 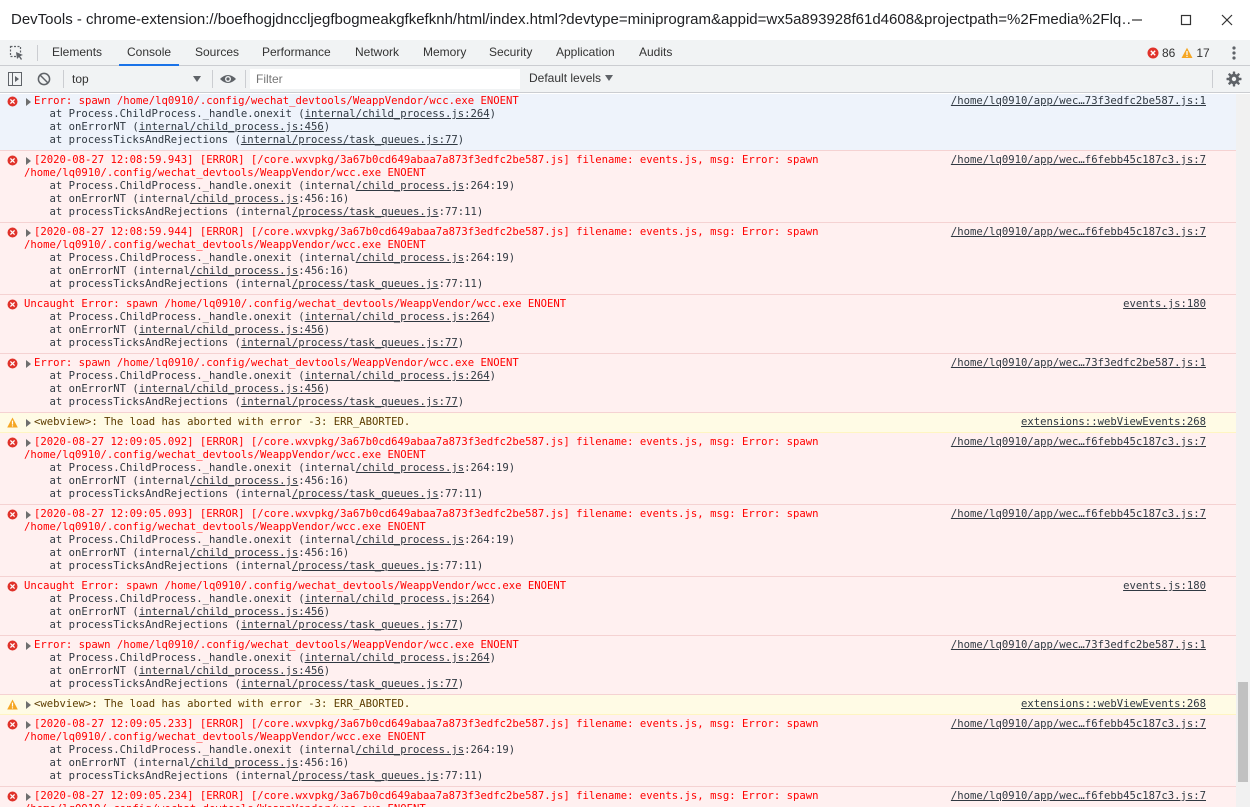 I want to click on tab-sources: Sources, so click(x=217, y=52).